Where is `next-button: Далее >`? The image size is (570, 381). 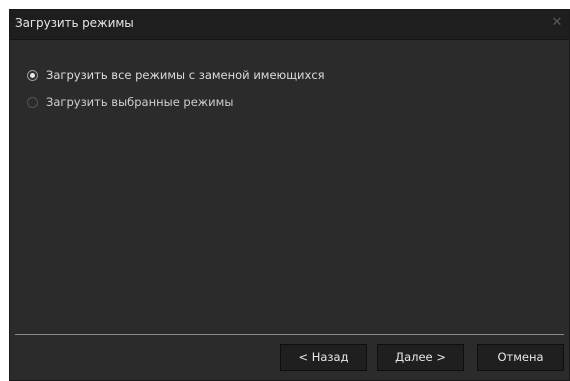 next-button: Далее > is located at coordinates (420, 357).